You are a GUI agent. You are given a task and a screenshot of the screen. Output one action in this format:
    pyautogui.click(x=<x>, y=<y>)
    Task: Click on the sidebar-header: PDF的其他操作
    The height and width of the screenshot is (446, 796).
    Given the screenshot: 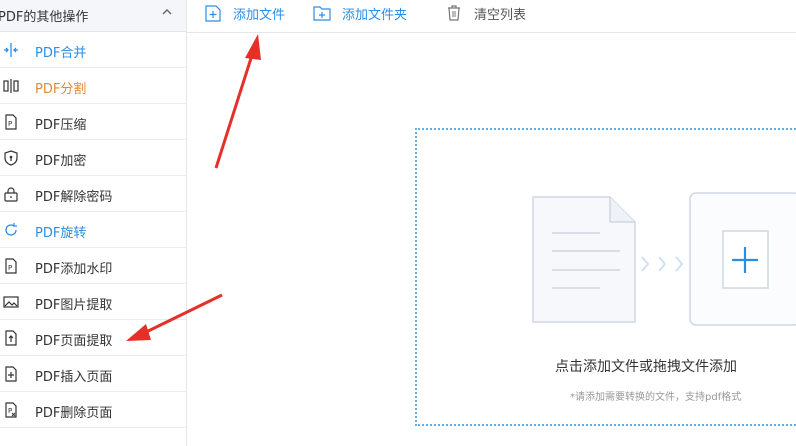 What is the action you would take?
    pyautogui.click(x=93, y=16)
    